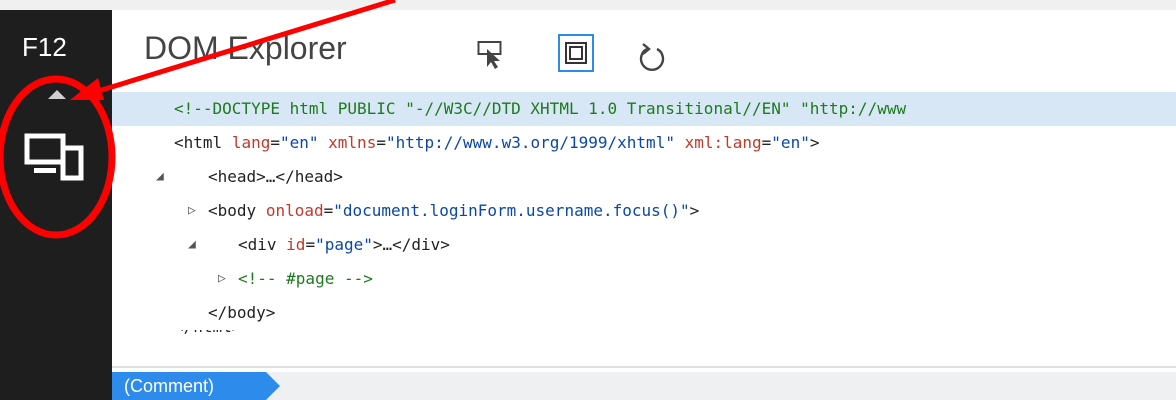 The height and width of the screenshot is (400, 1176). I want to click on refresh-button, so click(652, 56).